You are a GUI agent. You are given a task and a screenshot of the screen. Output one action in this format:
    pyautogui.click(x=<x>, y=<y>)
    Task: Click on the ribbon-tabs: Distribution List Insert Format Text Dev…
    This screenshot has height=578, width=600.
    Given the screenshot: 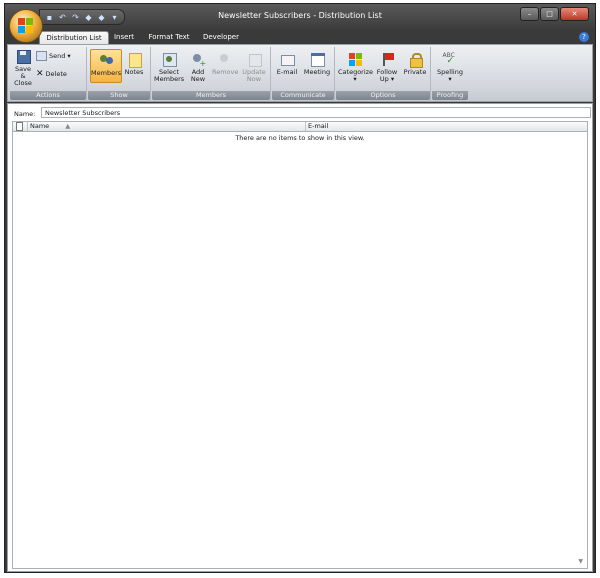 What is the action you would take?
    pyautogui.click(x=300, y=37)
    